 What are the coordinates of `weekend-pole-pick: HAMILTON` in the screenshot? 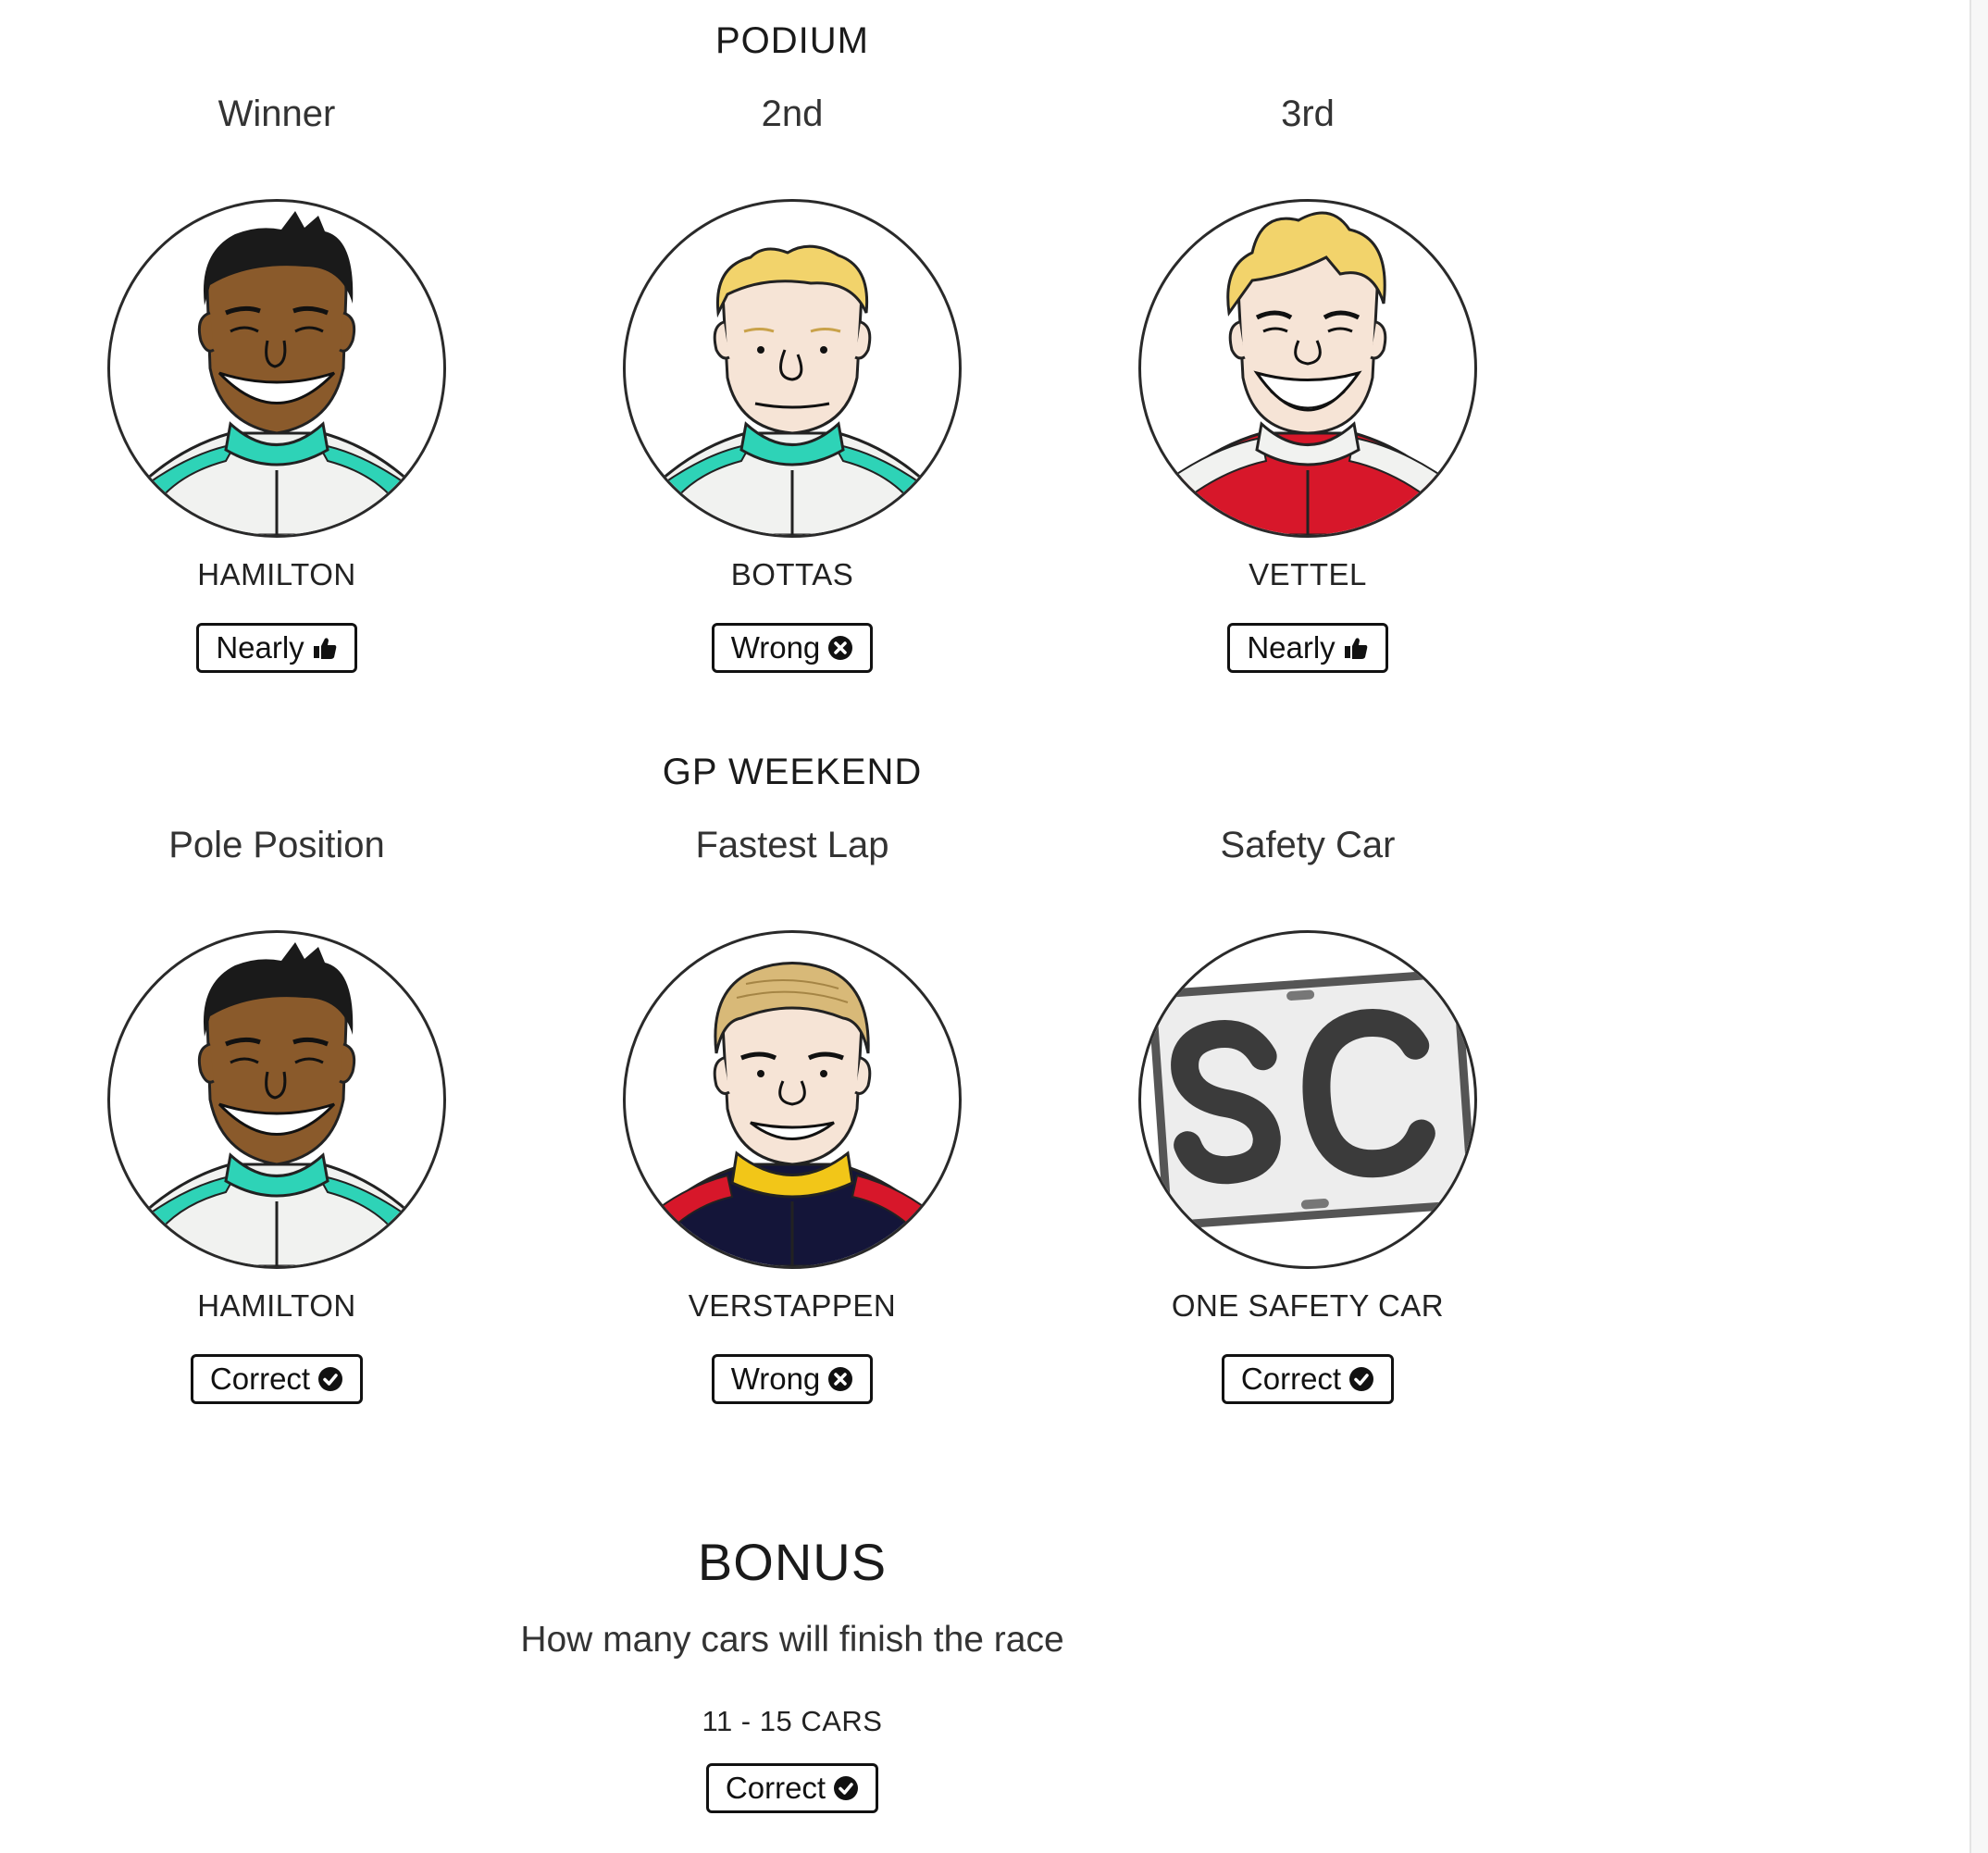 It's located at (276, 1305).